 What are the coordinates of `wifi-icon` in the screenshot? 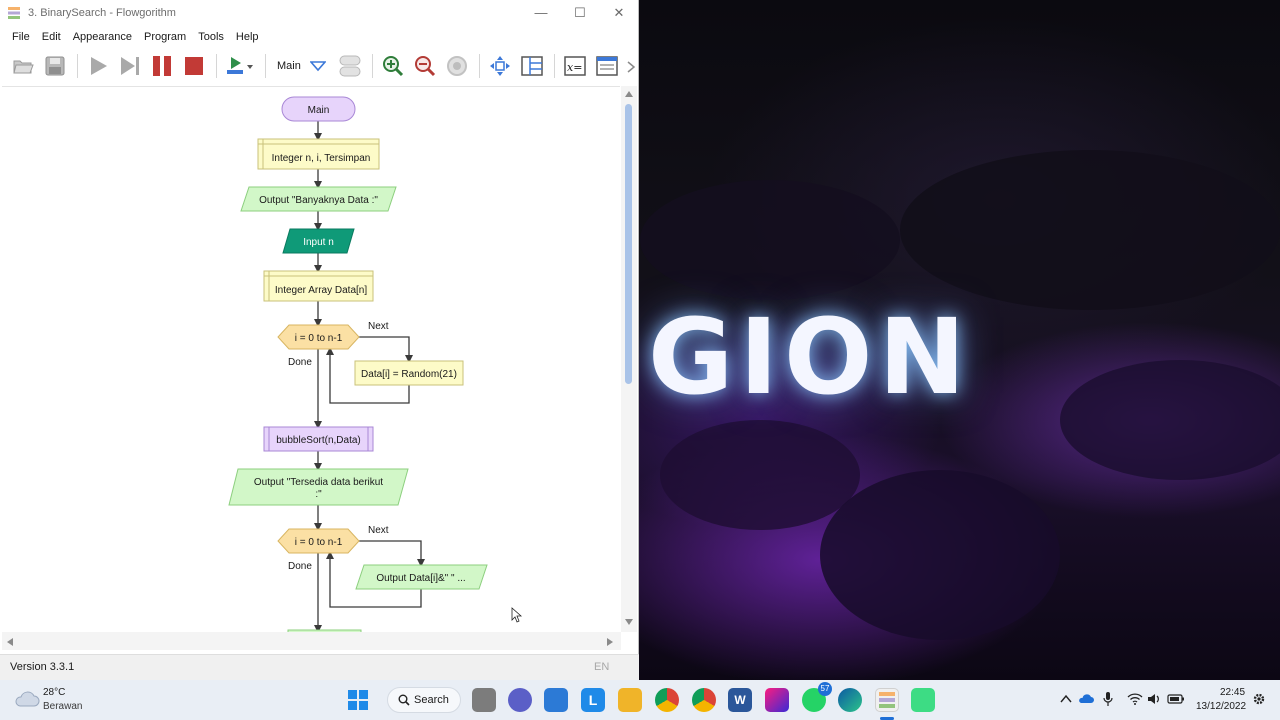 It's located at (1135, 699).